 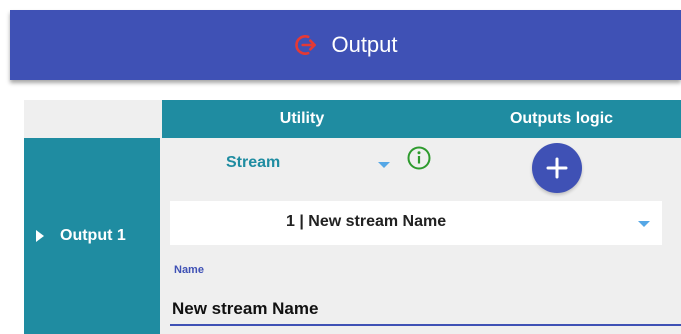 I want to click on column-header-utility: Utility, so click(x=302, y=119).